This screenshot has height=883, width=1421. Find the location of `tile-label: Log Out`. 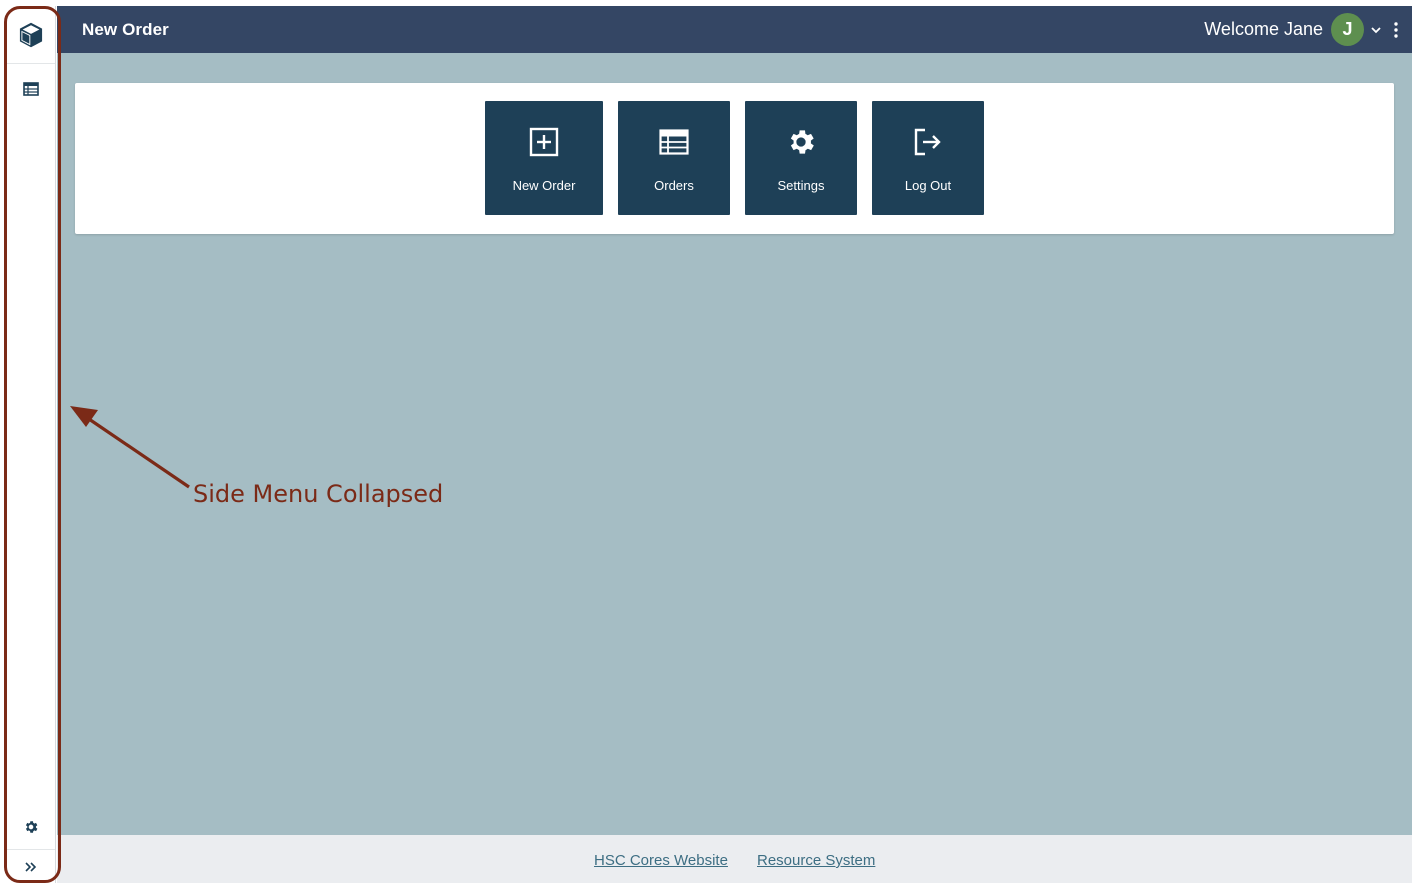

tile-label: Log Out is located at coordinates (928, 185).